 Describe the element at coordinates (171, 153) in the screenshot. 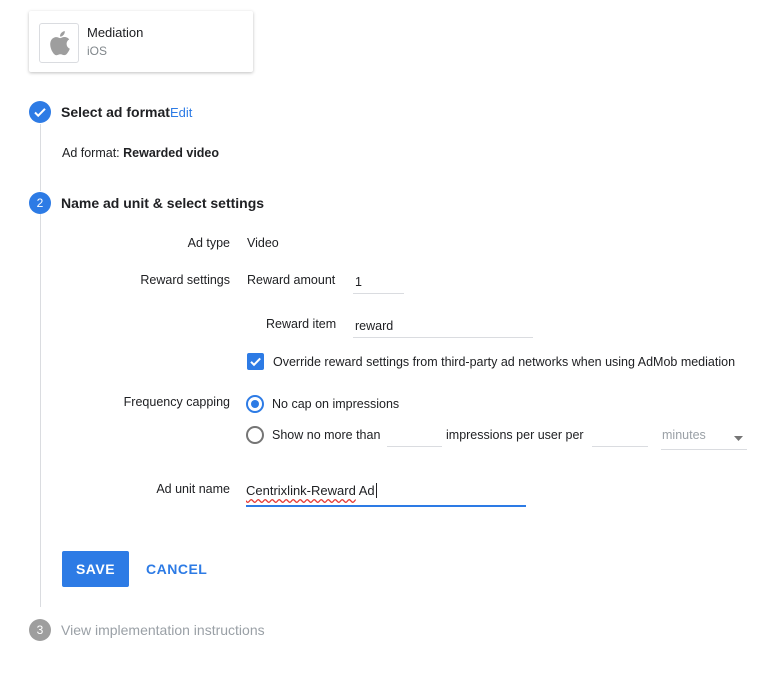

I see `ad-format-value: Rewarded video` at that location.